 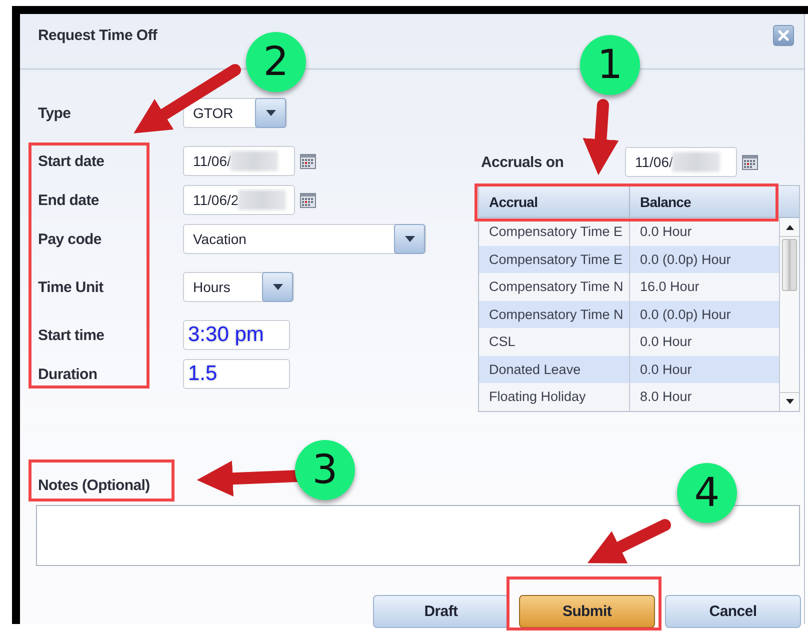 What do you see at coordinates (669, 287) in the screenshot?
I see `table-cell-text: 16.0 Hour` at bounding box center [669, 287].